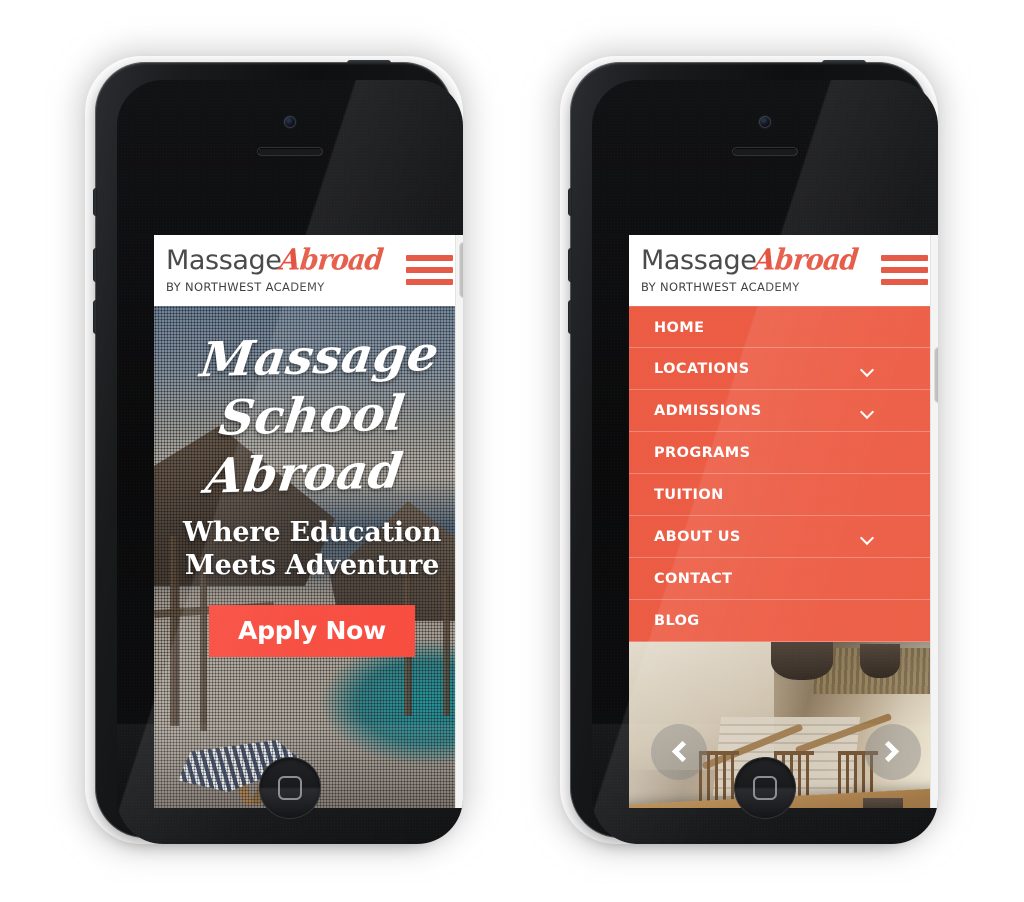 Image resolution: width=1024 pixels, height=902 pixels. Describe the element at coordinates (702, 453) in the screenshot. I see `nav-item-label: PROGRAMS` at that location.